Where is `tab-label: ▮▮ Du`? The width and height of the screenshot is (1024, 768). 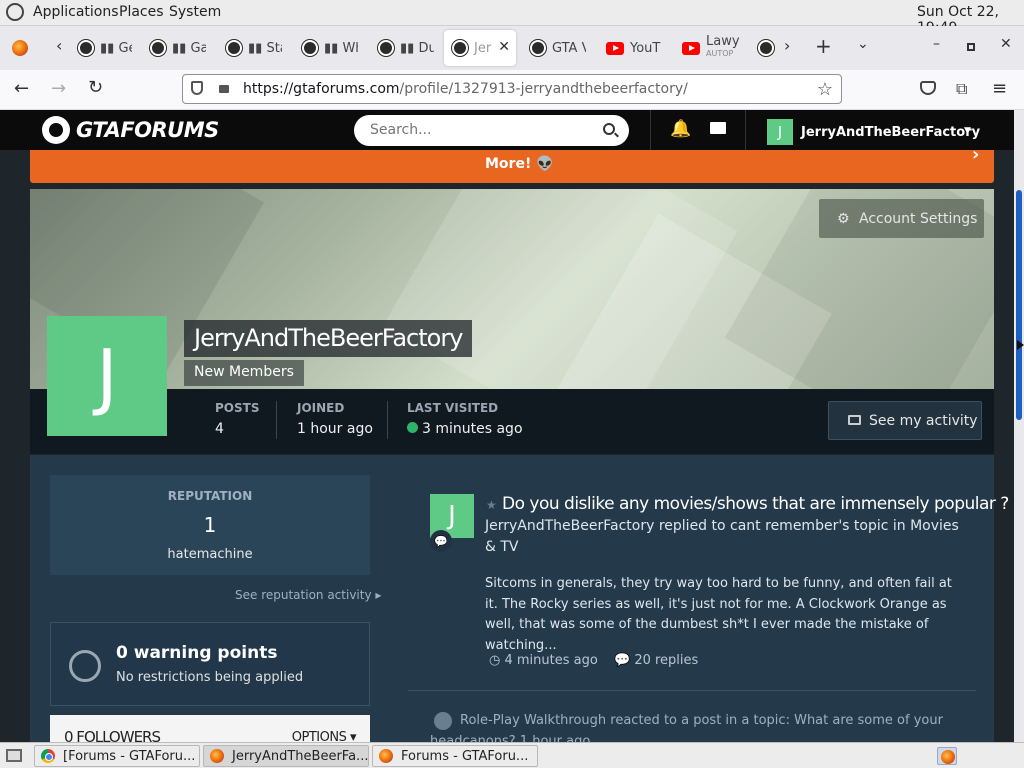 tab-label: ▮▮ Du is located at coordinates (417, 48).